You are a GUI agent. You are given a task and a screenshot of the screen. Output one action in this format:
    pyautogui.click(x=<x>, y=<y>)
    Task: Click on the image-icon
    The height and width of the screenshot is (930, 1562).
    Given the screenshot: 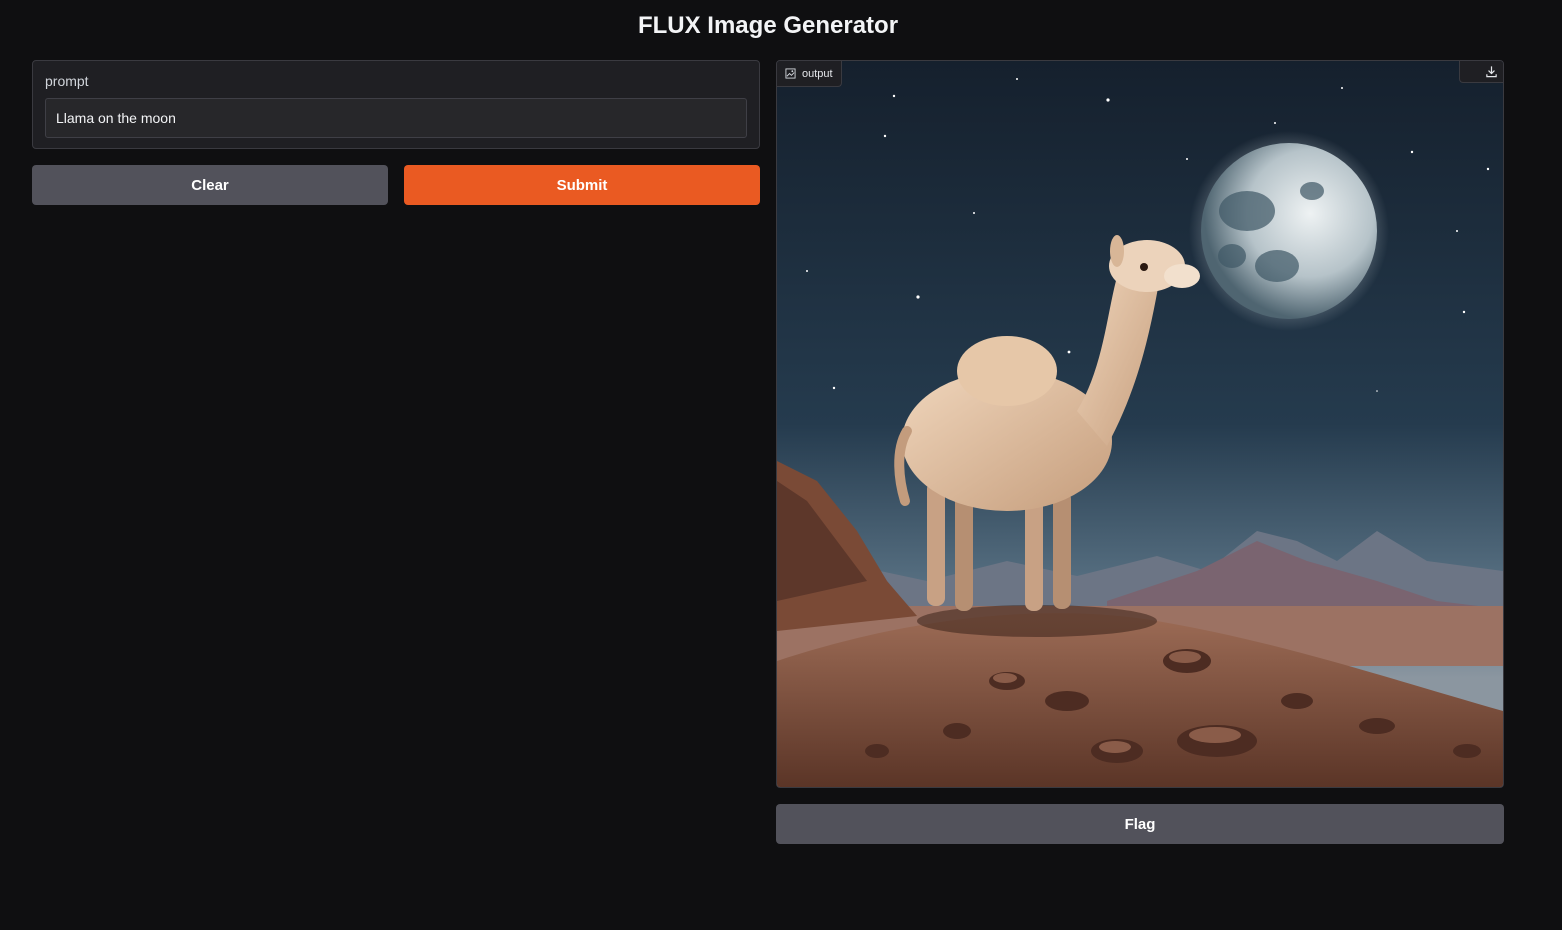 What is the action you would take?
    pyautogui.click(x=790, y=73)
    